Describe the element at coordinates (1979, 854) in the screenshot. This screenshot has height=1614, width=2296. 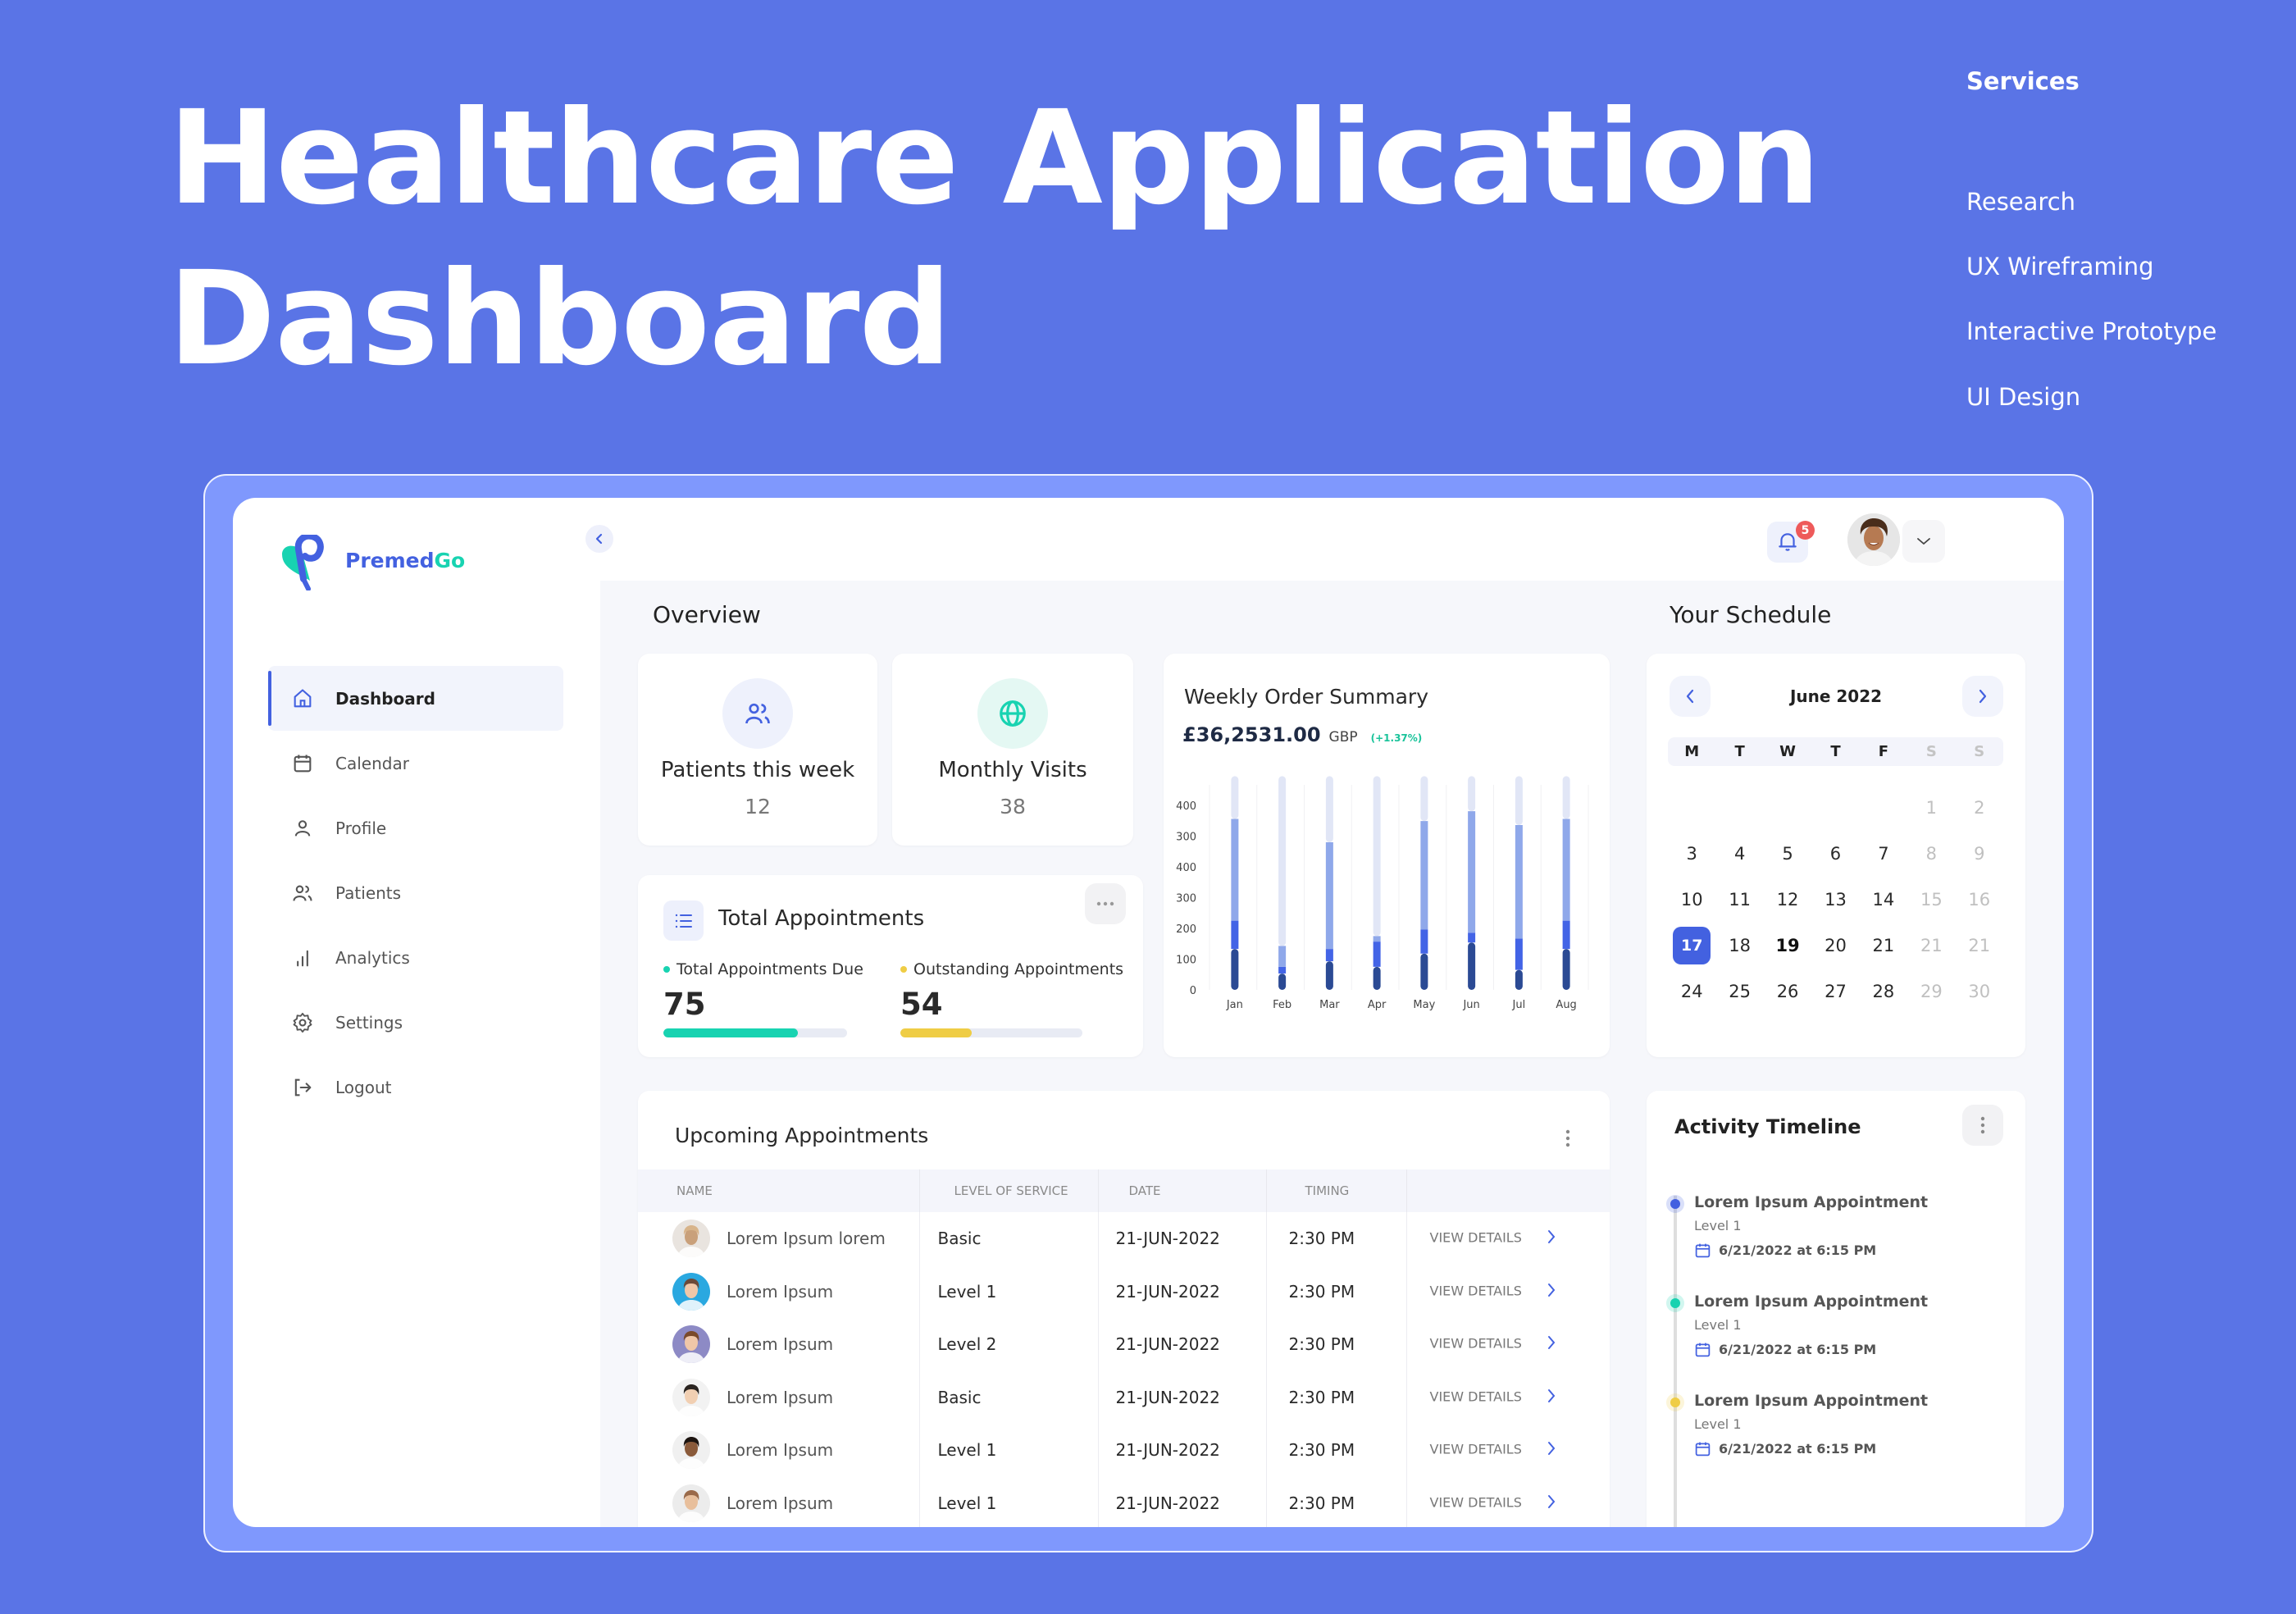
I see `calendar-day: 9` at that location.